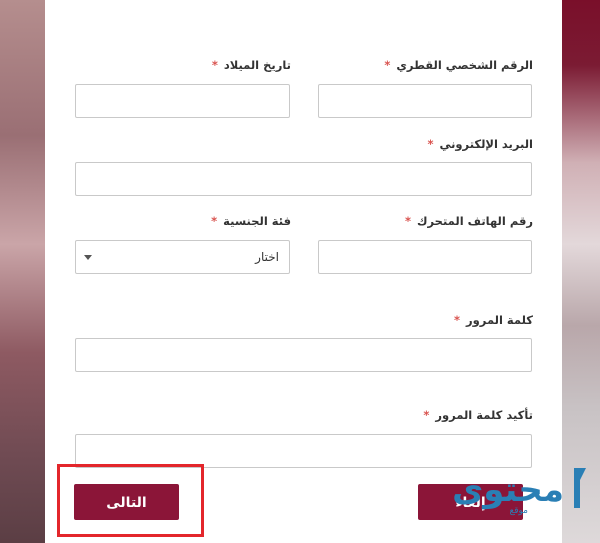 The height and width of the screenshot is (543, 600). I want to click on watermark-logo: محتوى موقع, so click(519, 492).